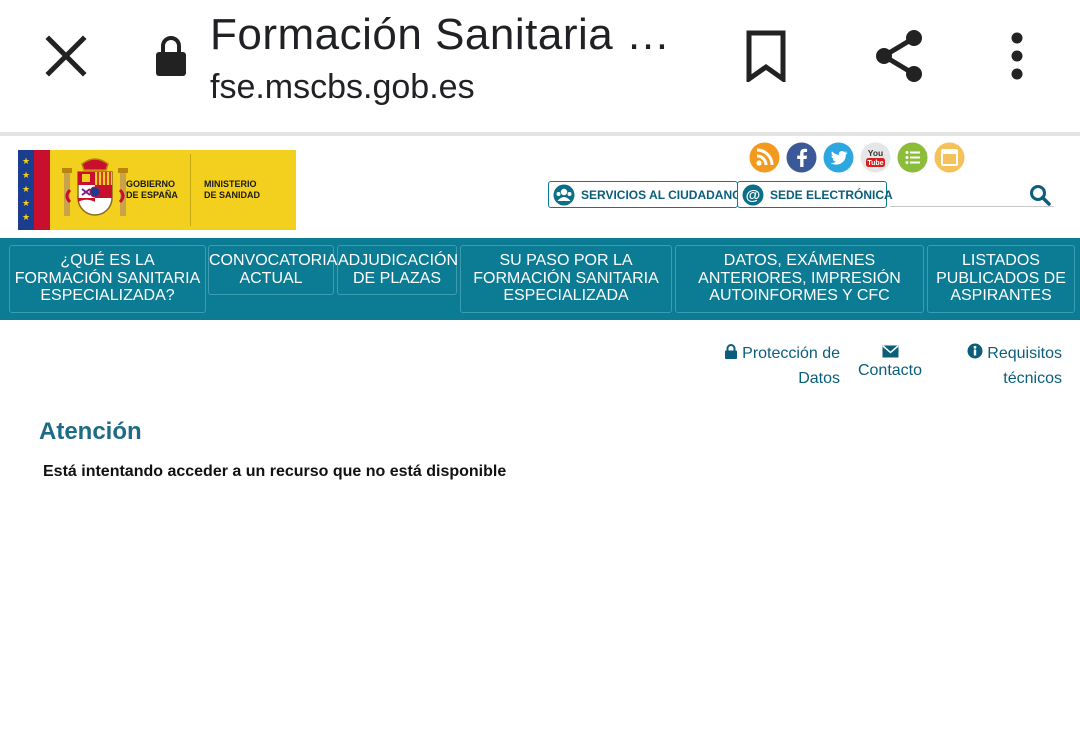 Image resolution: width=1080 pixels, height=753 pixels. I want to click on contacto-link: Contacto, so click(890, 362).